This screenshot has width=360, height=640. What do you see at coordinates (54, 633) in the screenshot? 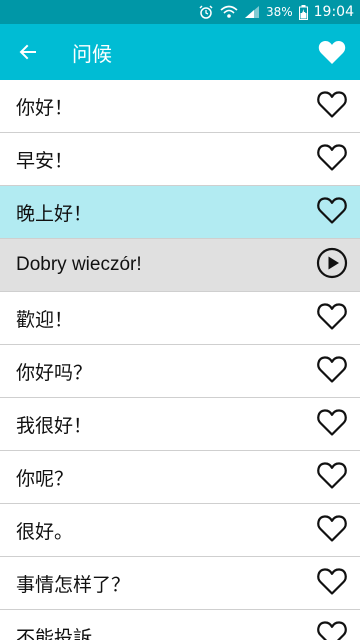
I see `phrase-text: 不能投訴` at bounding box center [54, 633].